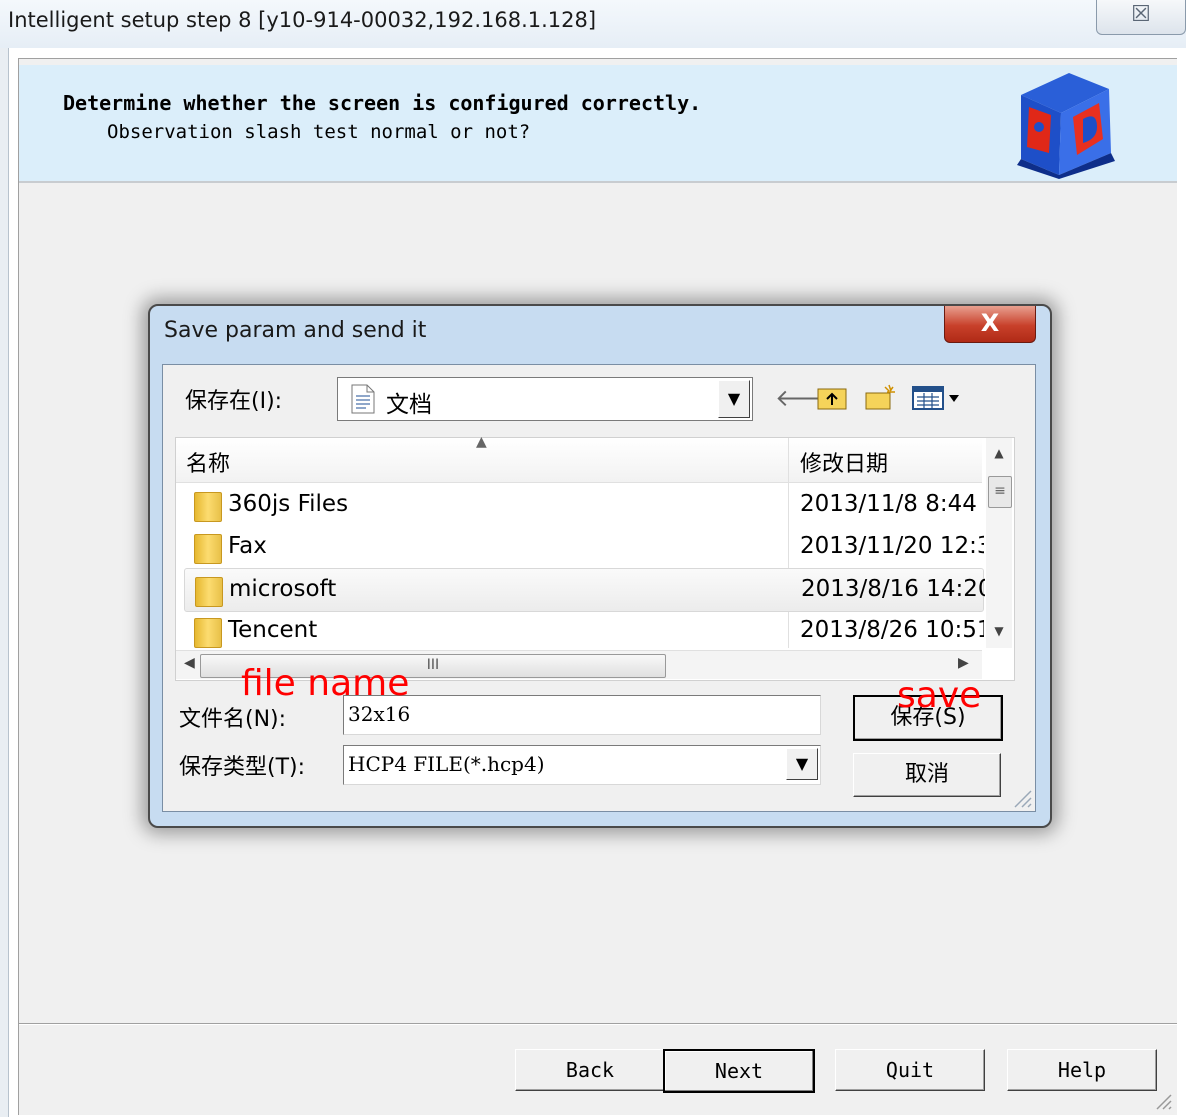  I want to click on file-date: 2013/8/16 14:20, so click(893, 589).